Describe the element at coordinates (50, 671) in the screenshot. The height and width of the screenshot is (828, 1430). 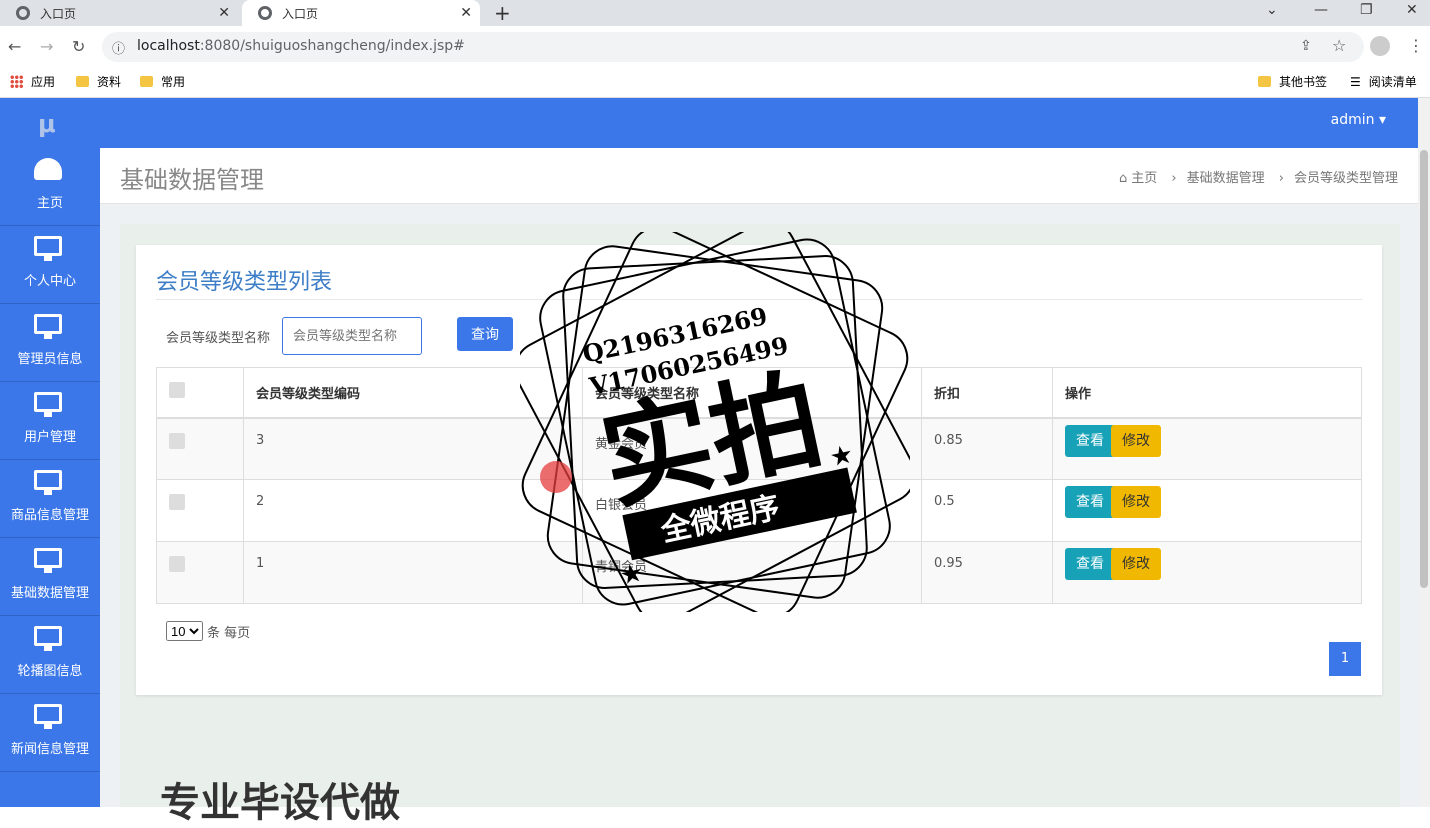
I see `sidebar-item-label: 轮播图信息` at that location.